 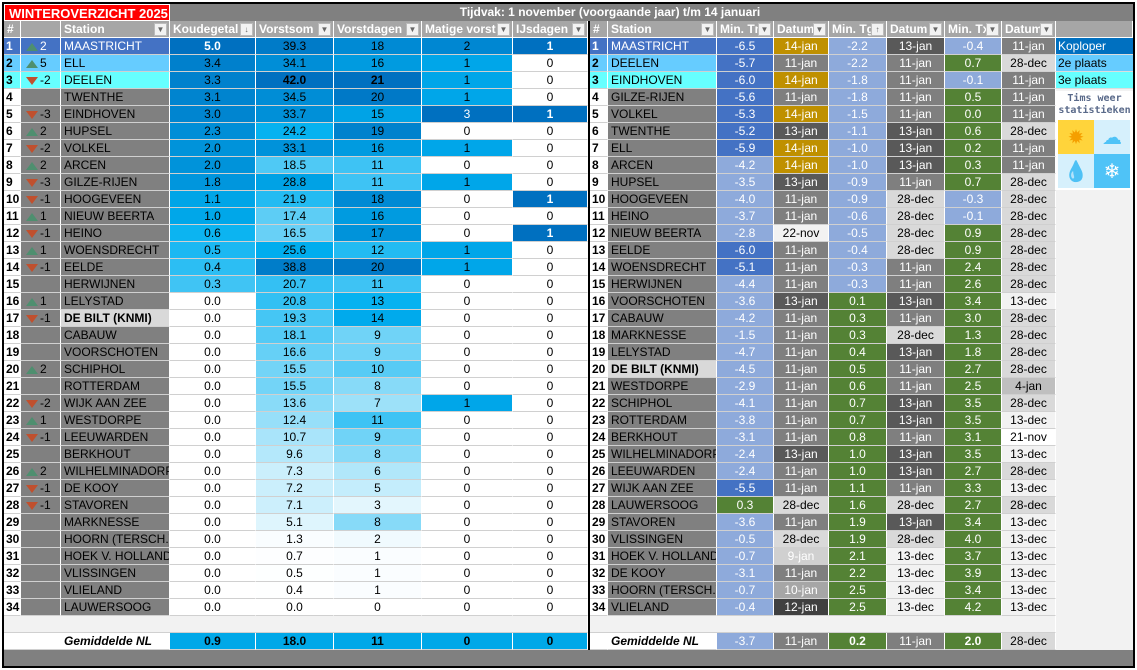 I want to click on min-tg-value: 0.8, so click(x=858, y=437).